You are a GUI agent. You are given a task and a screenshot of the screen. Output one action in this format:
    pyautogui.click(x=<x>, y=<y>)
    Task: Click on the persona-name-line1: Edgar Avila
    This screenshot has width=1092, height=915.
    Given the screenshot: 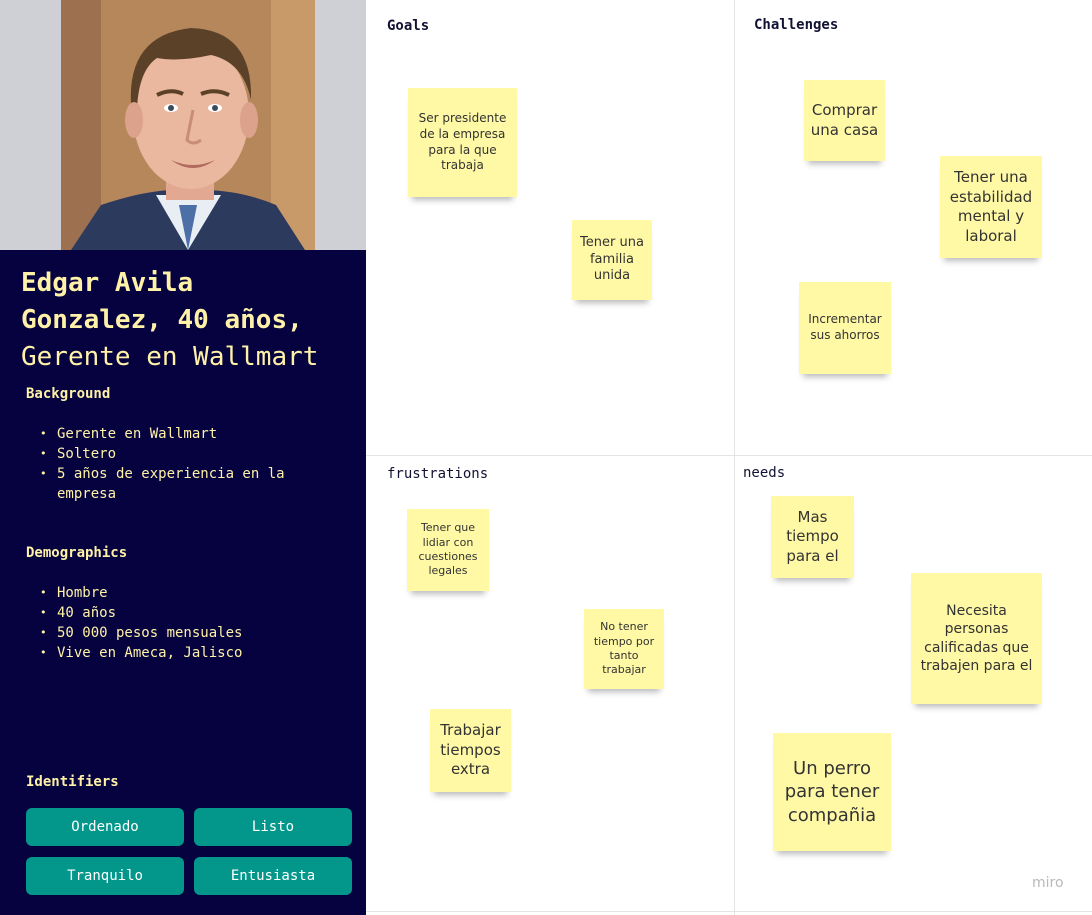 What is the action you would take?
    pyautogui.click(x=107, y=283)
    